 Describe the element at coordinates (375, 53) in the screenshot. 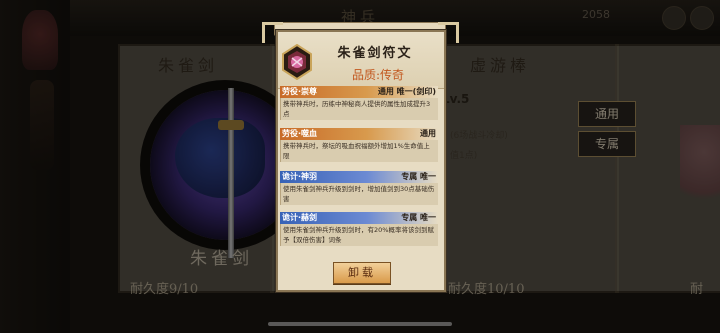

I see `popup-title: 朱雀剑符文` at that location.